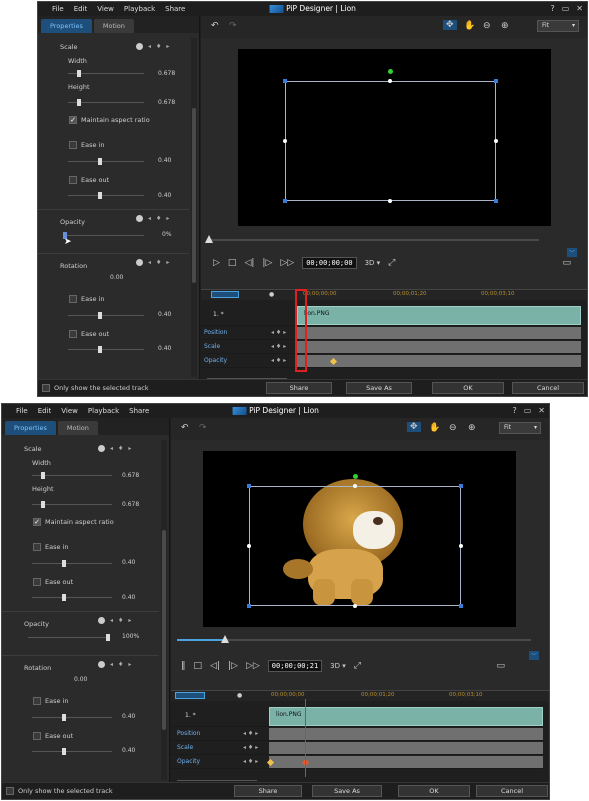 The image size is (589, 801). Describe the element at coordinates (295, 666) in the screenshot. I see `timecode-display: 00;00;00;21` at that location.